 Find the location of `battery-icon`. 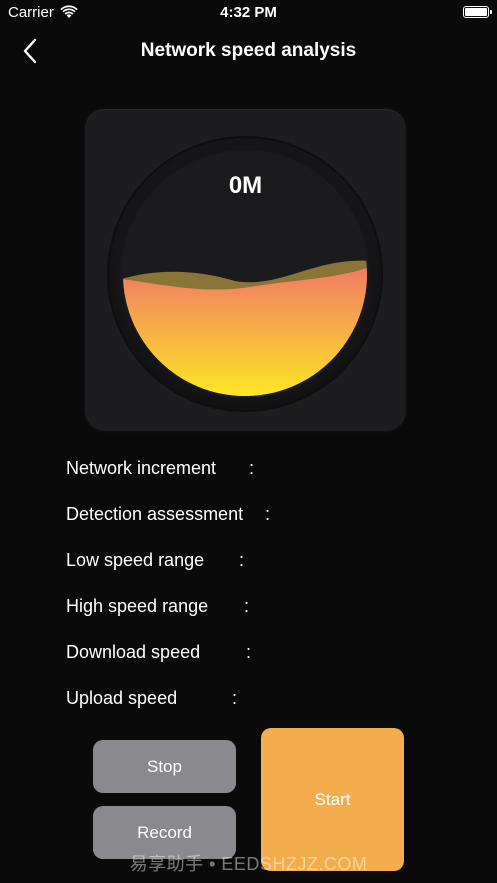

battery-icon is located at coordinates (477, 12).